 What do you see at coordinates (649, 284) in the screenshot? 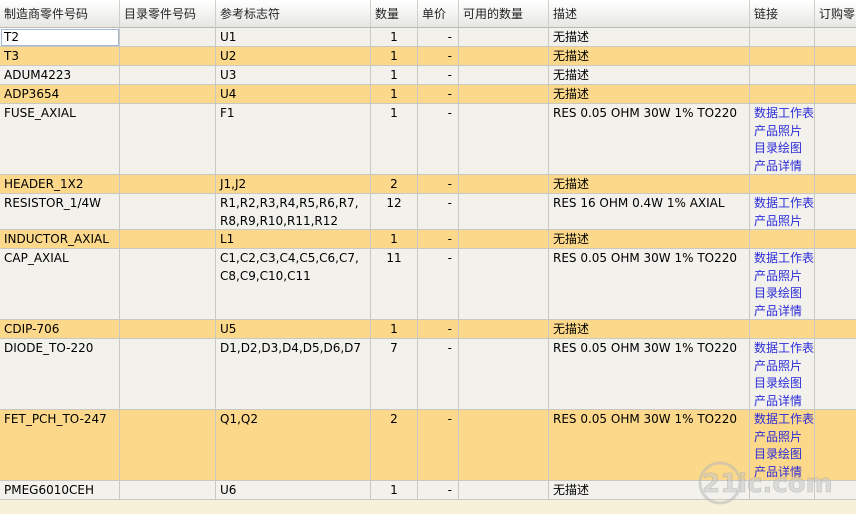
I see `cell-description: RES 0.05 OHM 30W 1% TO220` at bounding box center [649, 284].